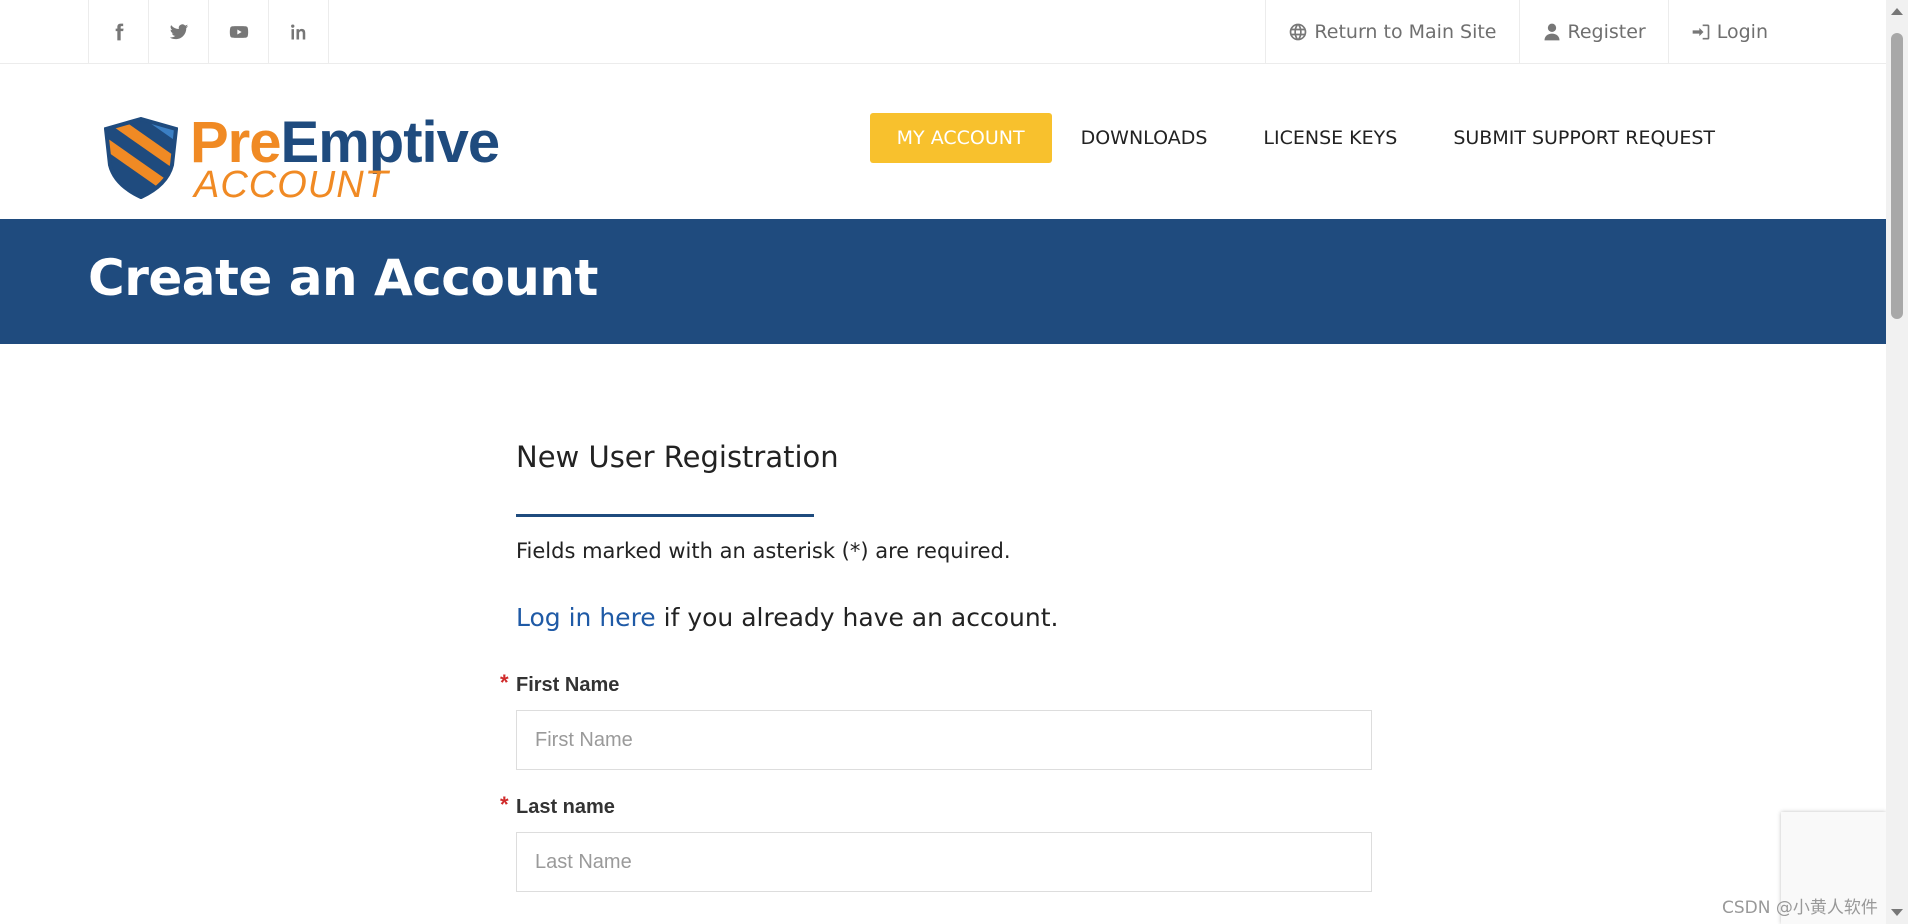 Image resolution: width=1908 pixels, height=924 pixels. I want to click on page-scrollbar, so click(1897, 462).